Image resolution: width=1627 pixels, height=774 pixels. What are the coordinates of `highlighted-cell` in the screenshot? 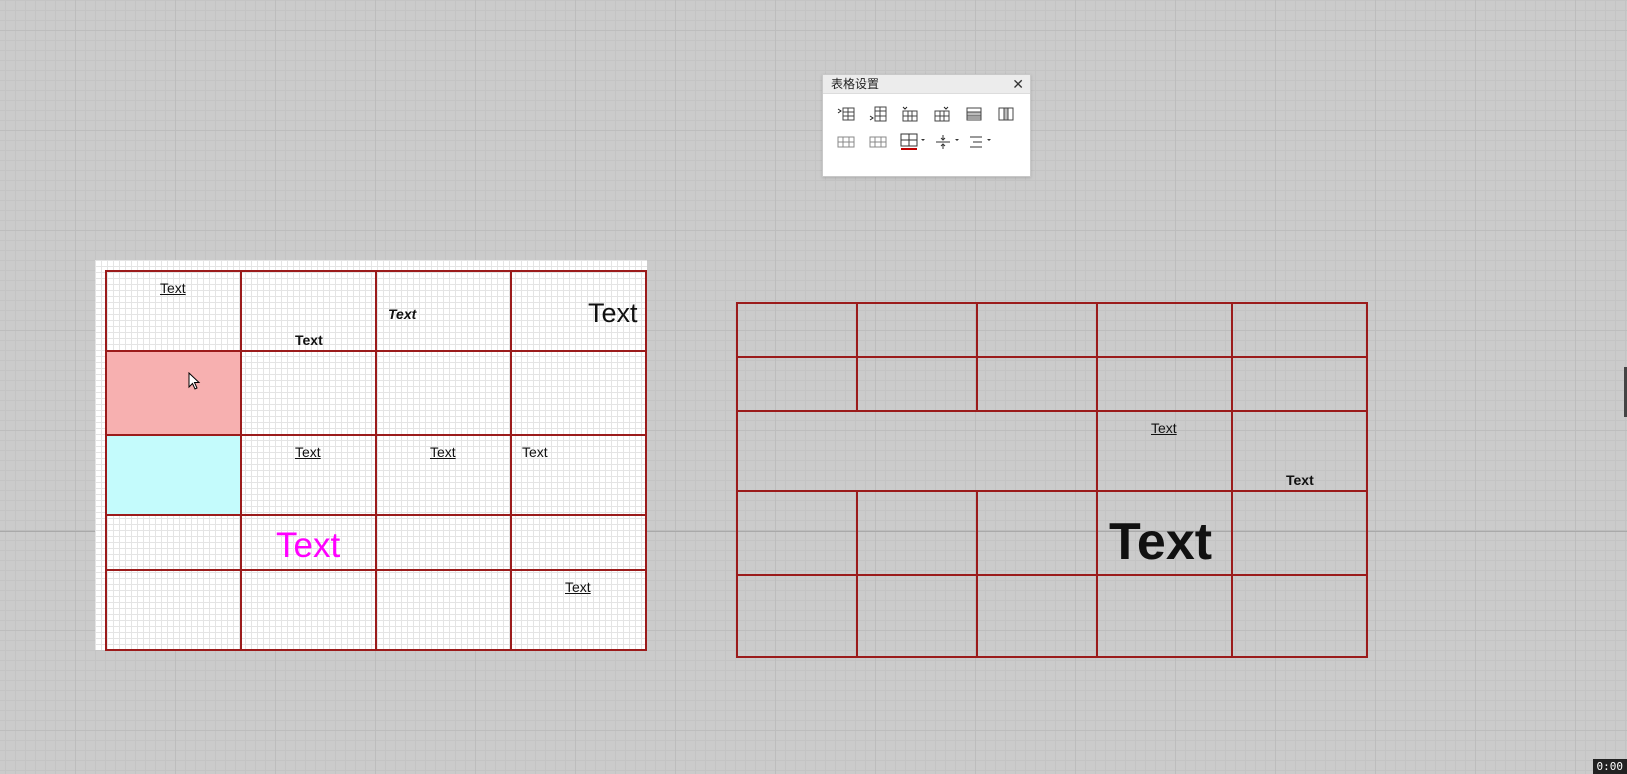 It's located at (173, 475).